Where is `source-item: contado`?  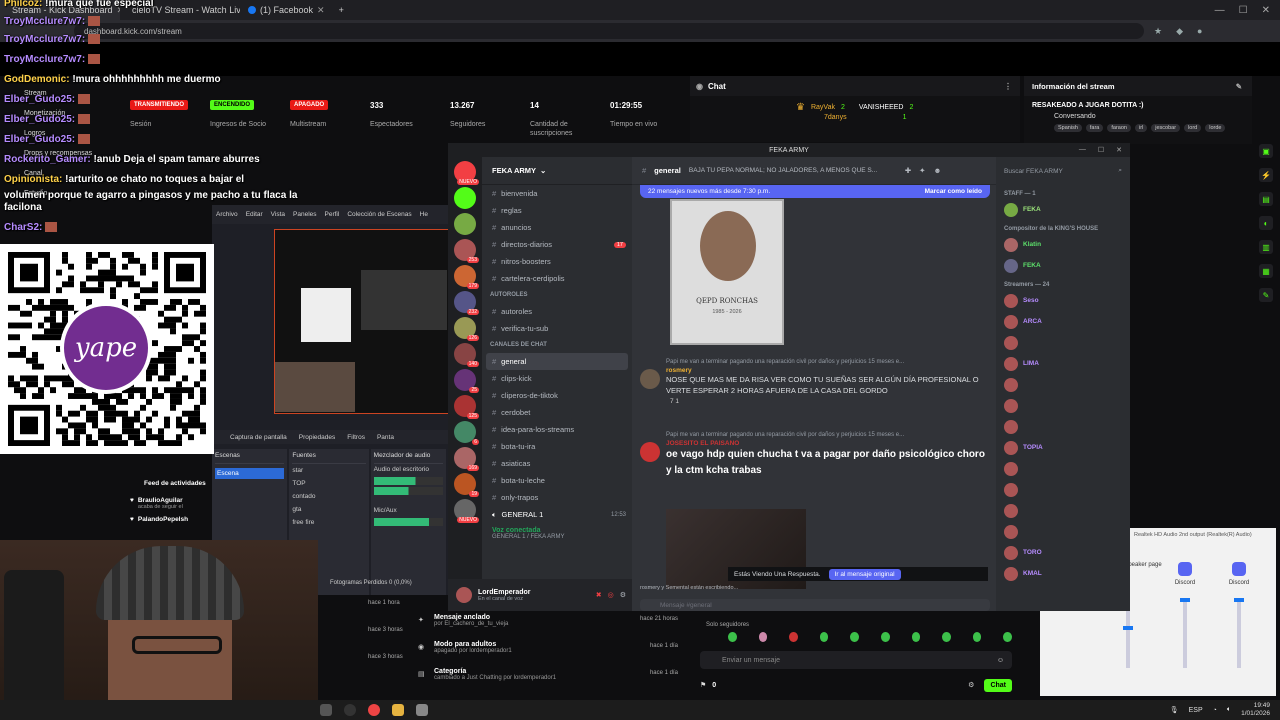
source-item: contado is located at coordinates (328, 496).